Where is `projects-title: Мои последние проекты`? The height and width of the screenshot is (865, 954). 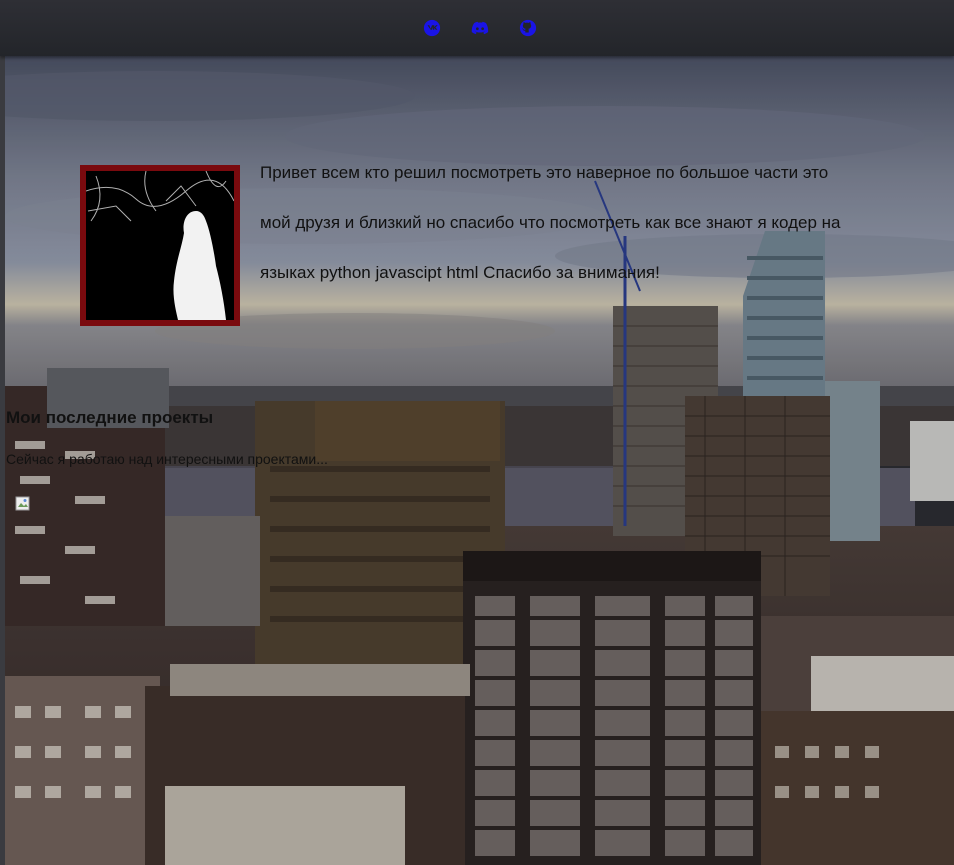 projects-title: Мои последние проекты is located at coordinates (110, 417).